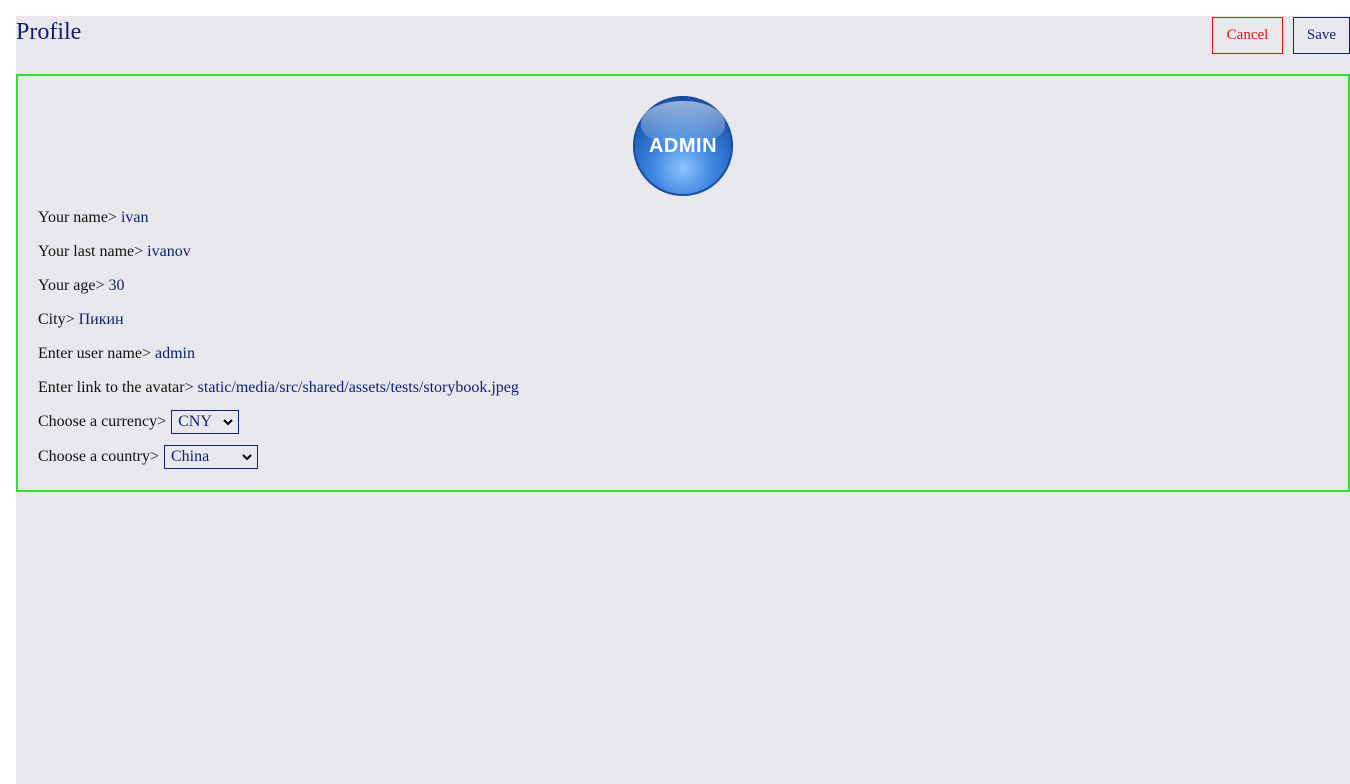 This screenshot has width=1350, height=784. What do you see at coordinates (116, 387) in the screenshot?
I see `avatar-link-label: Enter link to the avatar>` at bounding box center [116, 387].